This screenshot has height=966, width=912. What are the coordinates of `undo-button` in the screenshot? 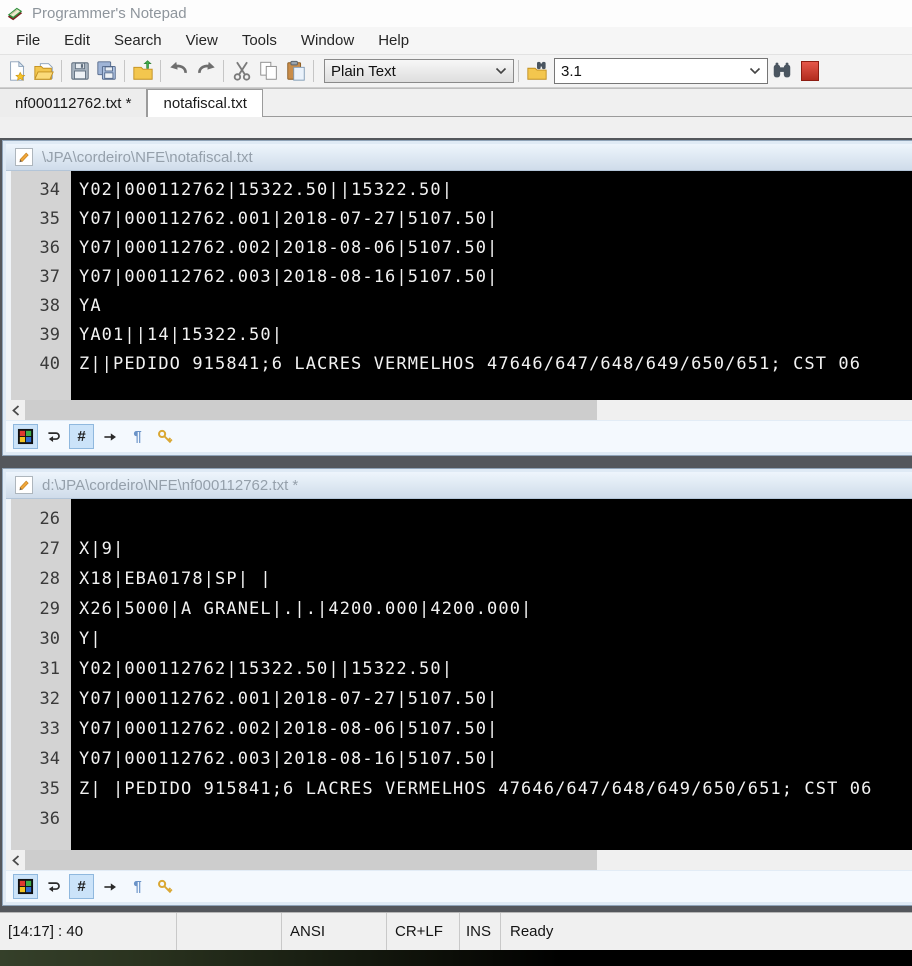 It's located at (178, 71).